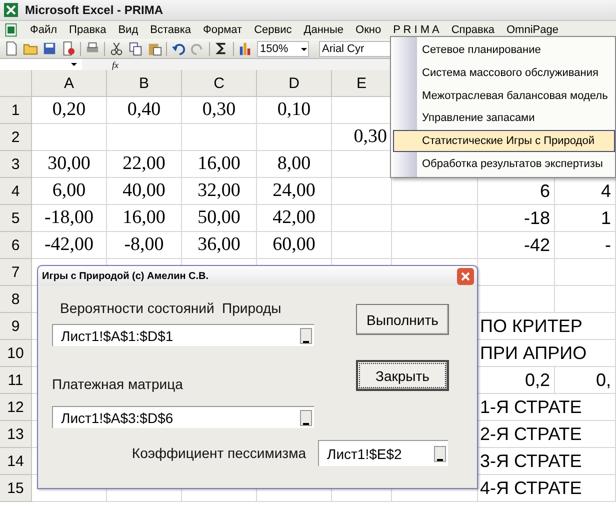  I want to click on copy-icon, so click(135, 48).